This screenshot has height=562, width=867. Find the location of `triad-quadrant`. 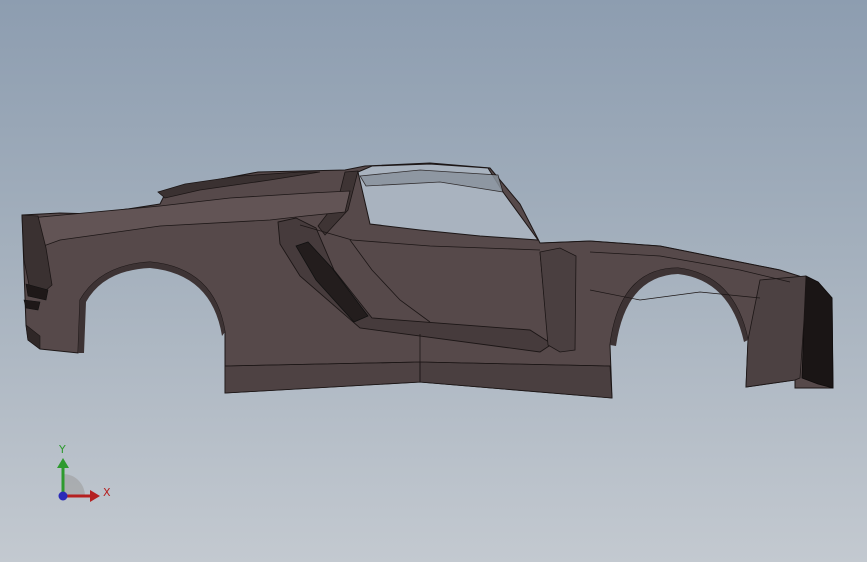

triad-quadrant is located at coordinates (74, 485).